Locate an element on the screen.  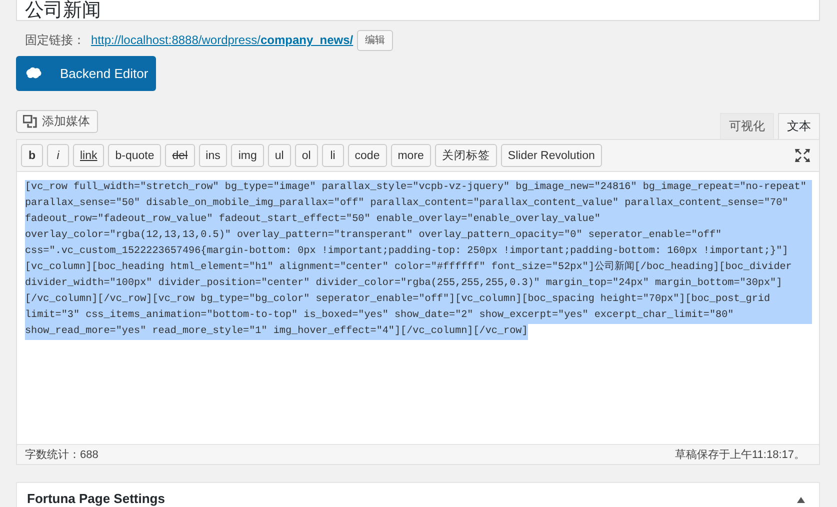
collapse-icon is located at coordinates (801, 500).